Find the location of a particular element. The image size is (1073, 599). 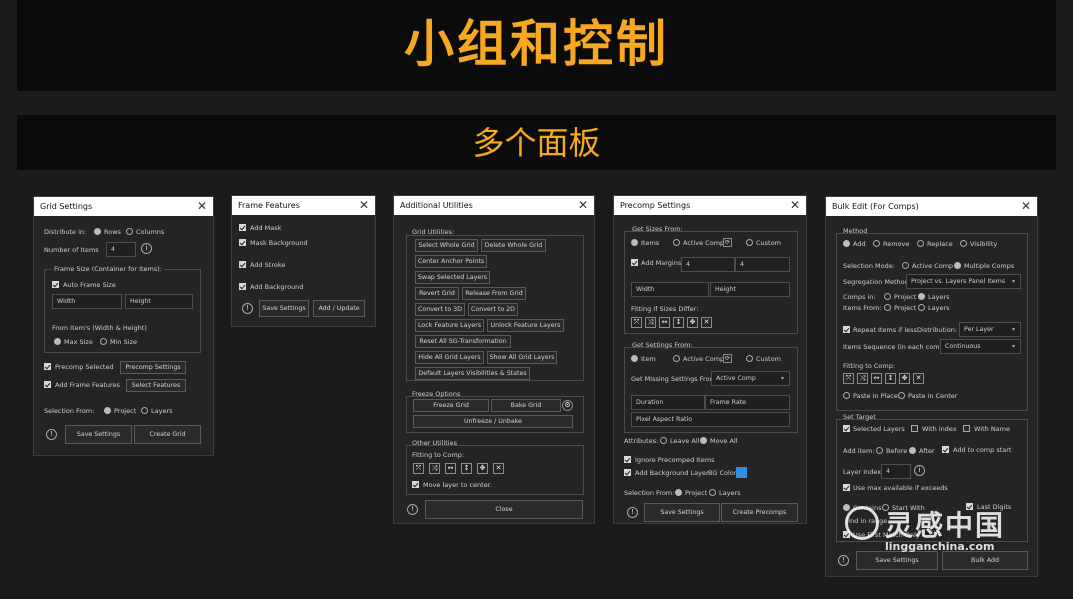

add-background-layer-checkbox is located at coordinates (627, 472).